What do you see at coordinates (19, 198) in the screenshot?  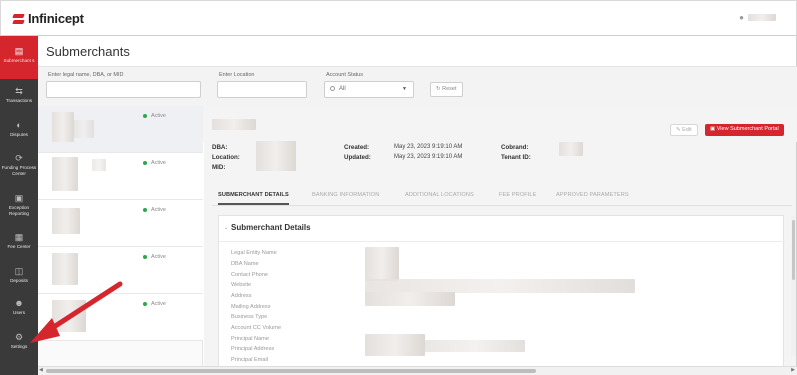 I see `report-icon: ▣` at bounding box center [19, 198].